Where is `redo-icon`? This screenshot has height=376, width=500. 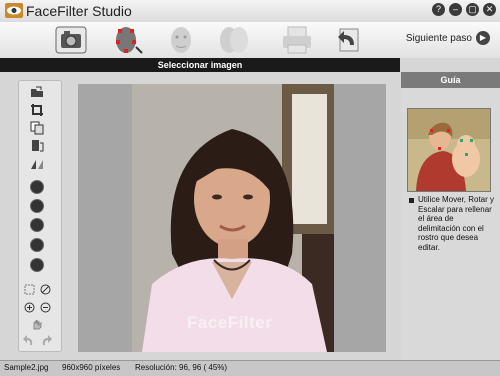
redo-icon is located at coordinates (46, 340).